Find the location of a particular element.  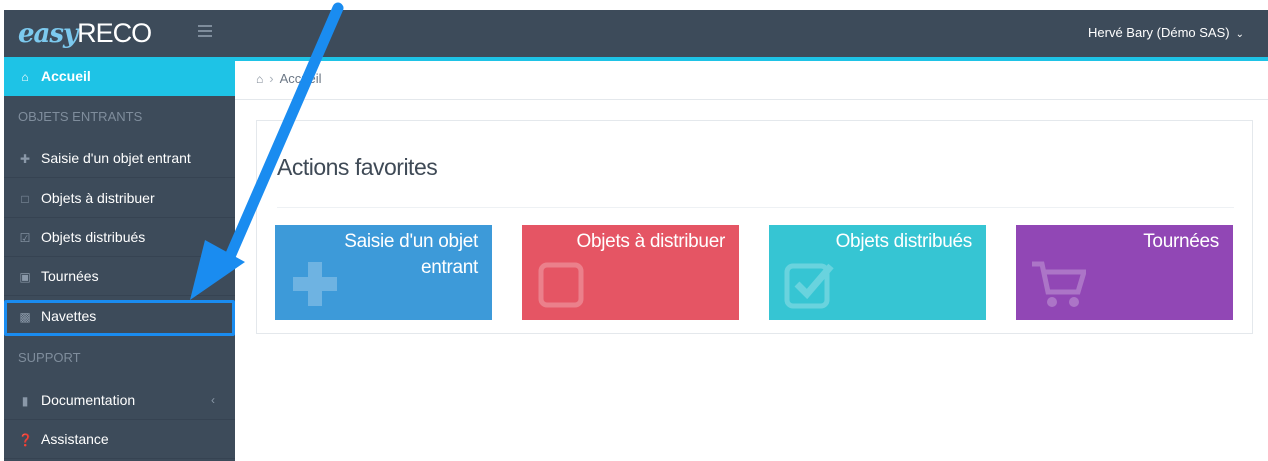

check-square-icon is located at coordinates (809, 286).